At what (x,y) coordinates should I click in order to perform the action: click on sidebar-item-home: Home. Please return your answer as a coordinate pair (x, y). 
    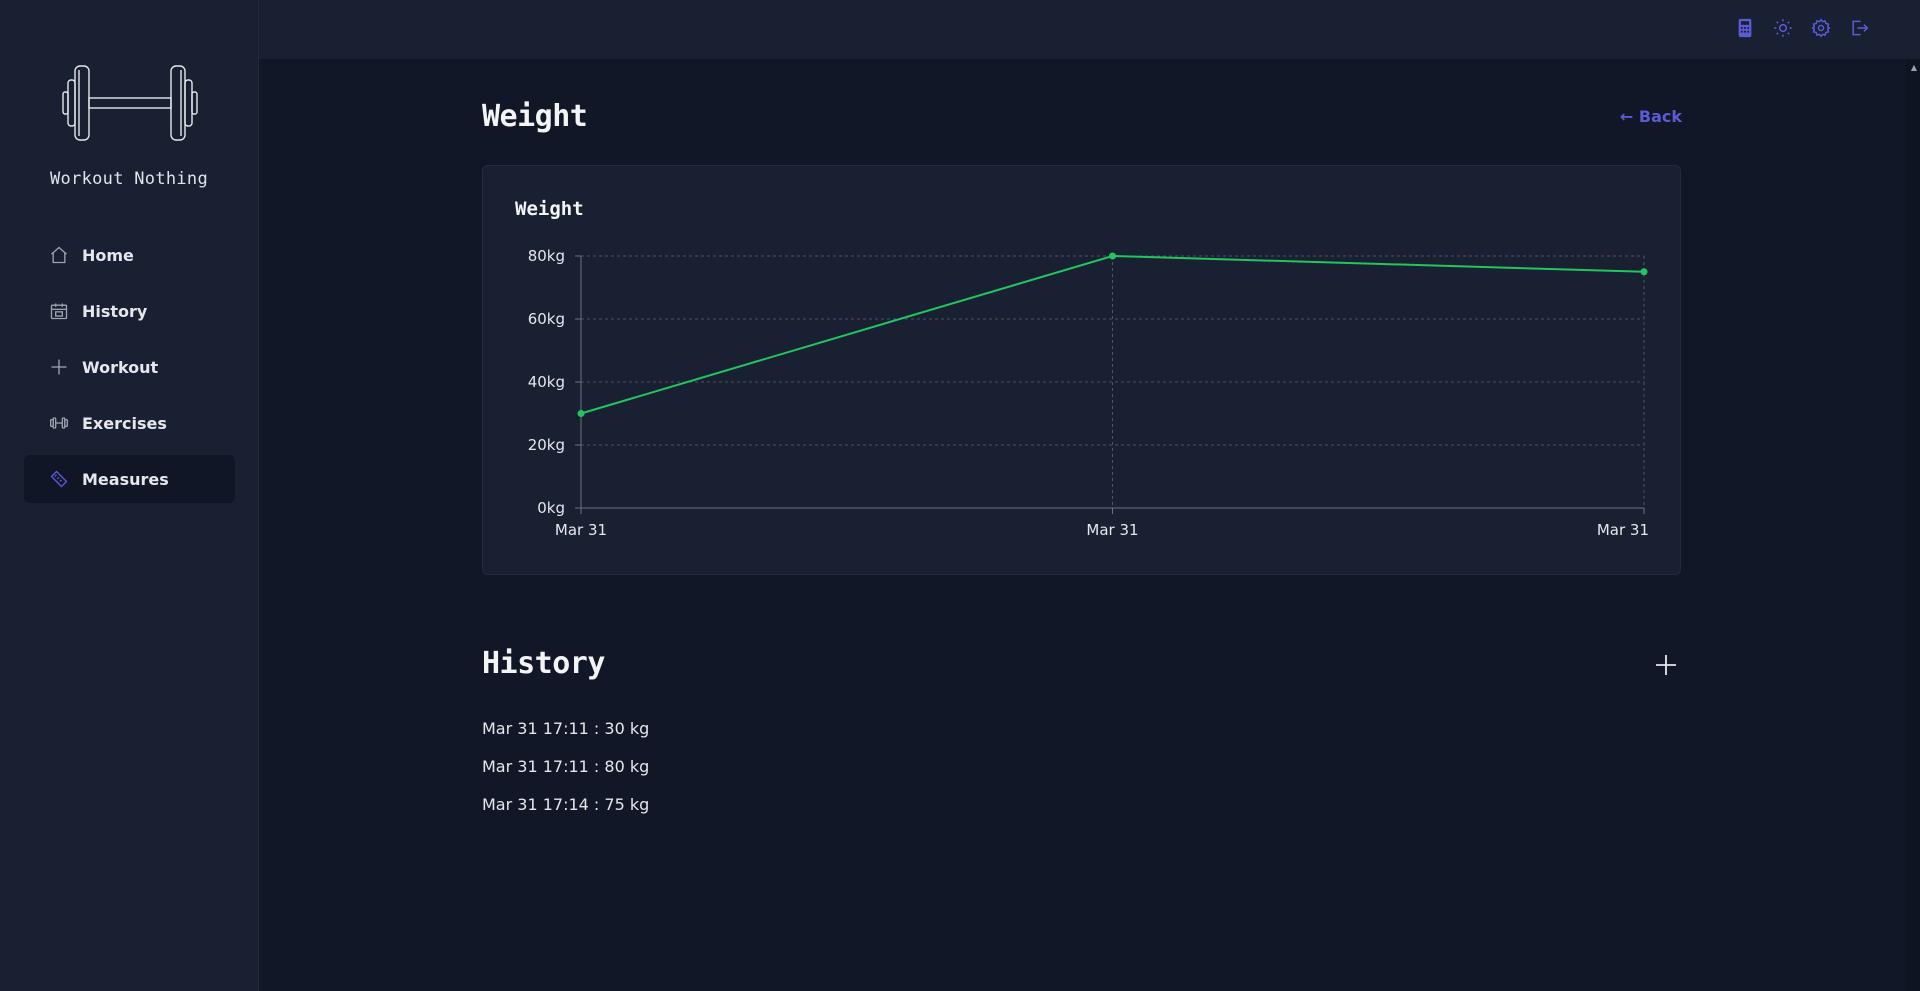
    Looking at the image, I should click on (129, 255).